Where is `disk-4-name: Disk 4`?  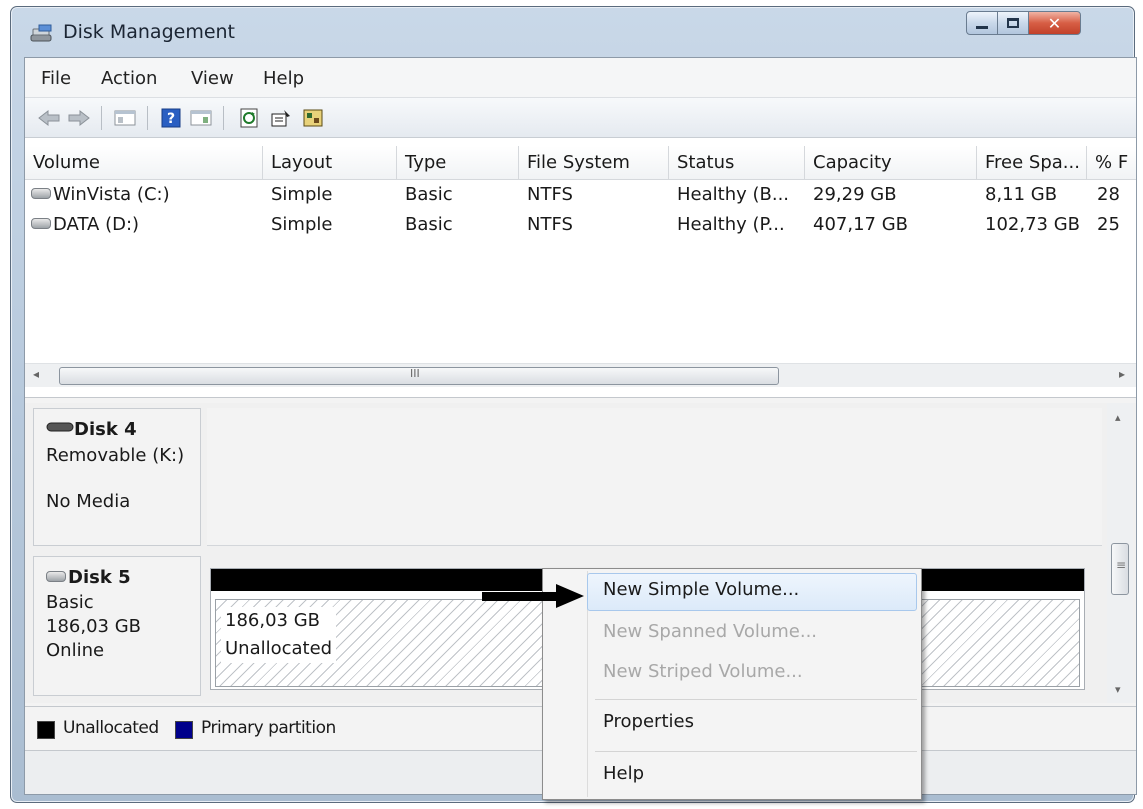
disk-4-name: Disk 4 is located at coordinates (105, 429).